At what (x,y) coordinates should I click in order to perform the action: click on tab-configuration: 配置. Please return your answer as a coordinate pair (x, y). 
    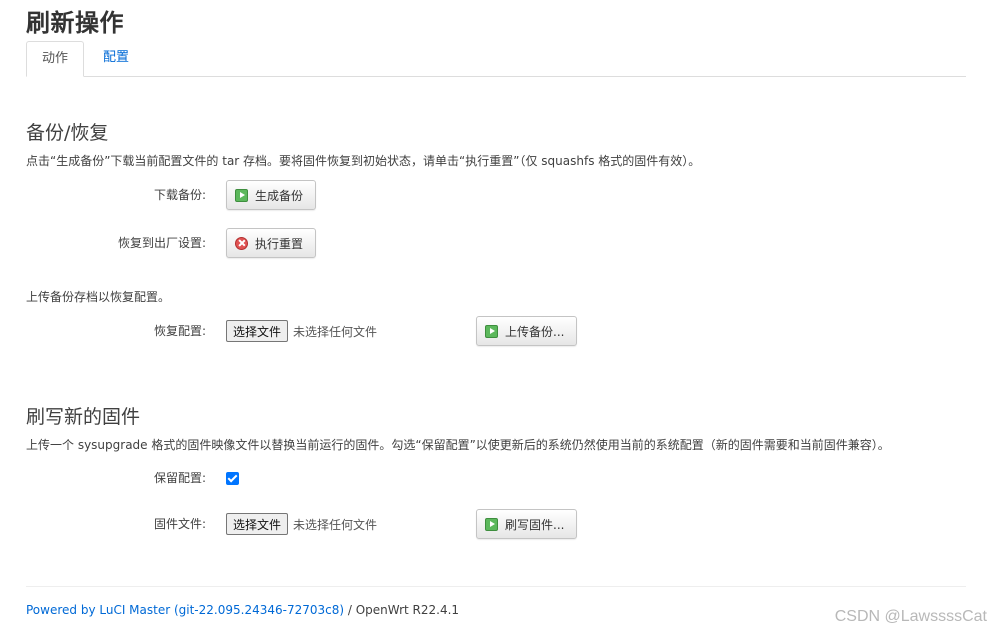
    Looking at the image, I should click on (116, 59).